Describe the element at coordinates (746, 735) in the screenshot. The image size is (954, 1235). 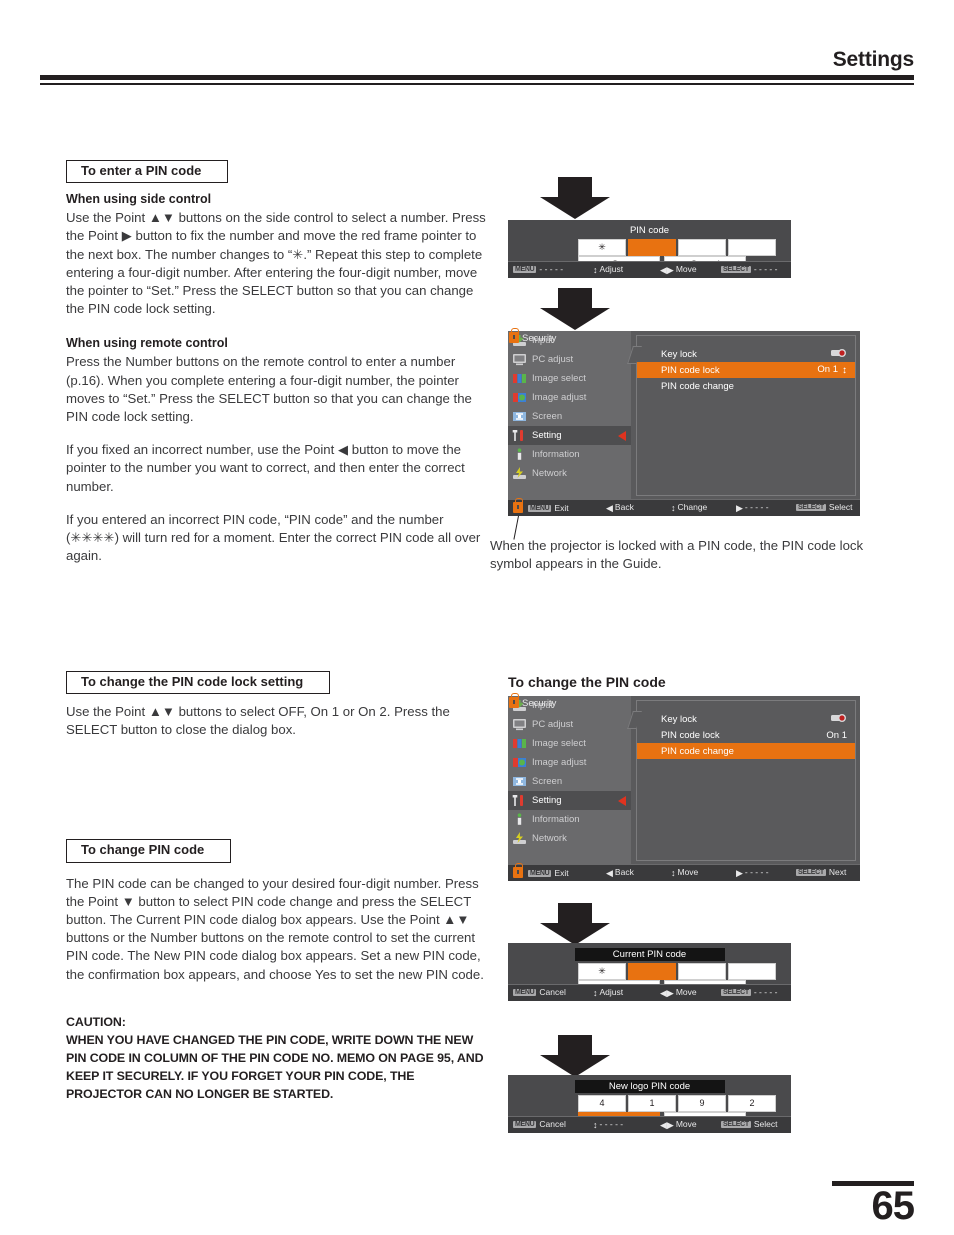
I see `menu-row-pin-code-lock: PIN code lock On 1` at that location.